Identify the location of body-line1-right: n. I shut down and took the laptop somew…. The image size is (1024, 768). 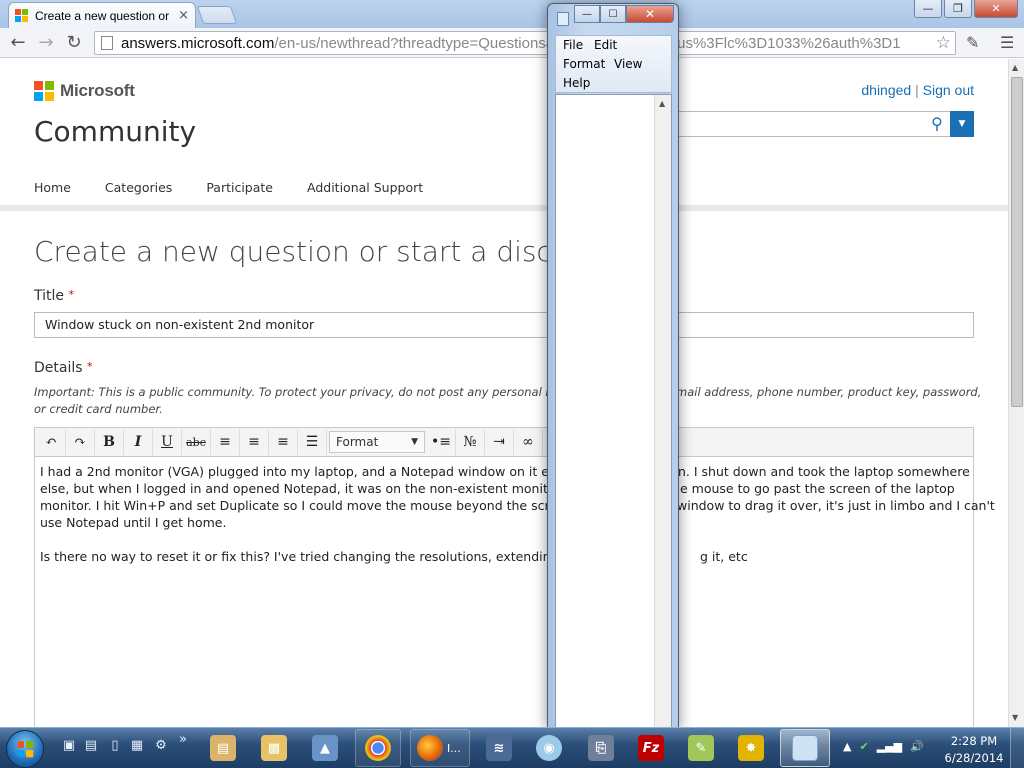
(824, 471).